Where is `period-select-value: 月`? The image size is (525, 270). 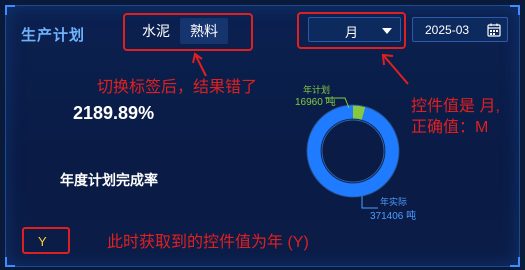
period-select-value: 月 is located at coordinates (352, 32).